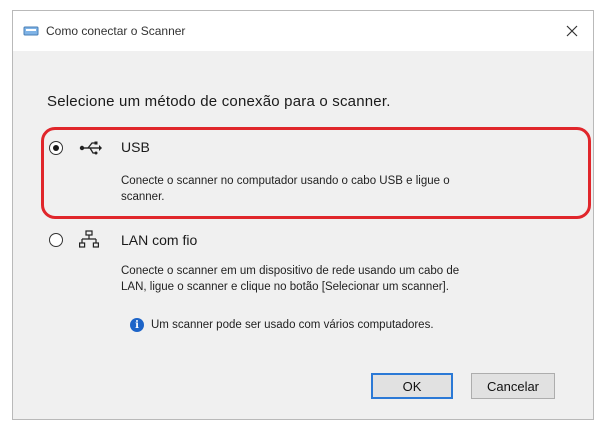 The height and width of the screenshot is (423, 598). Describe the element at coordinates (31, 31) in the screenshot. I see `scanner-app-icon` at that location.